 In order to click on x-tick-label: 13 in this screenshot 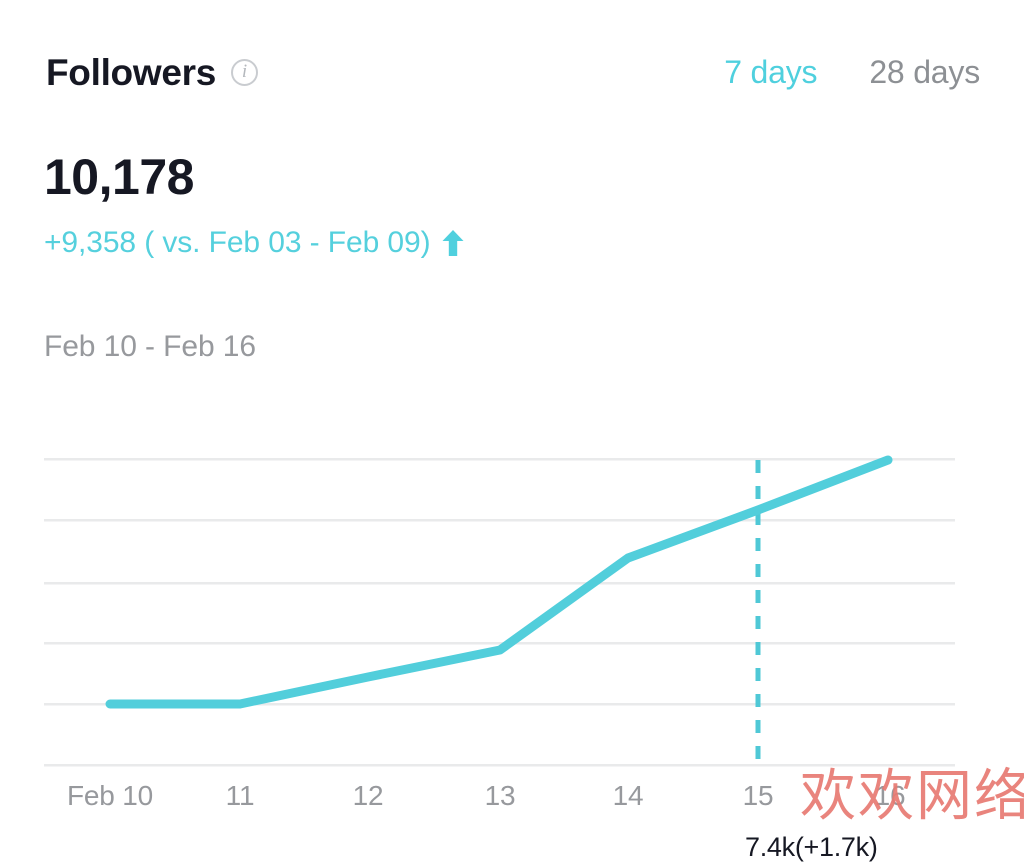, I will do `click(500, 795)`.